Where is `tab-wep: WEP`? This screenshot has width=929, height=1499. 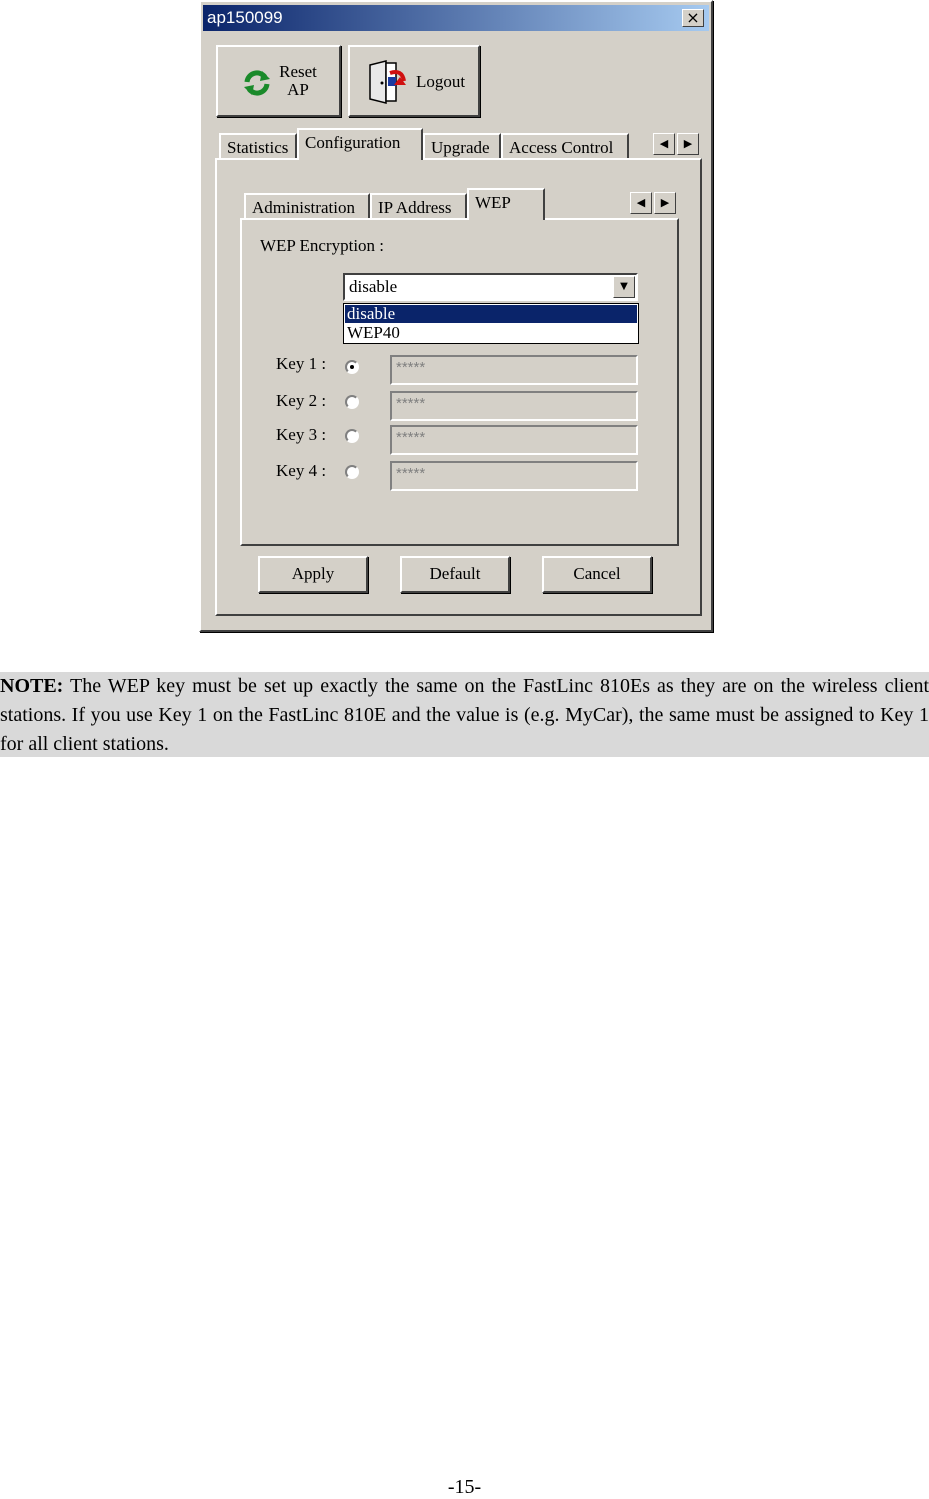
tab-wep: WEP is located at coordinates (506, 204).